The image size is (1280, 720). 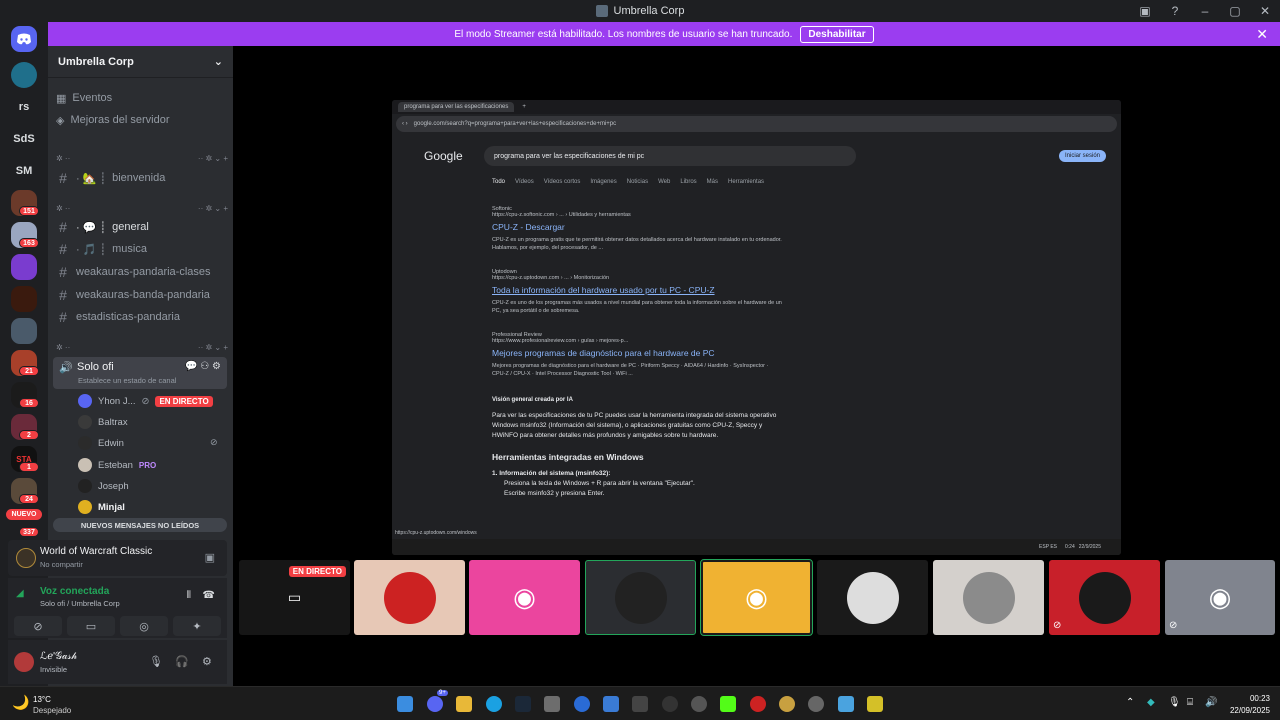 I want to click on avatar, so click(x=24, y=662).